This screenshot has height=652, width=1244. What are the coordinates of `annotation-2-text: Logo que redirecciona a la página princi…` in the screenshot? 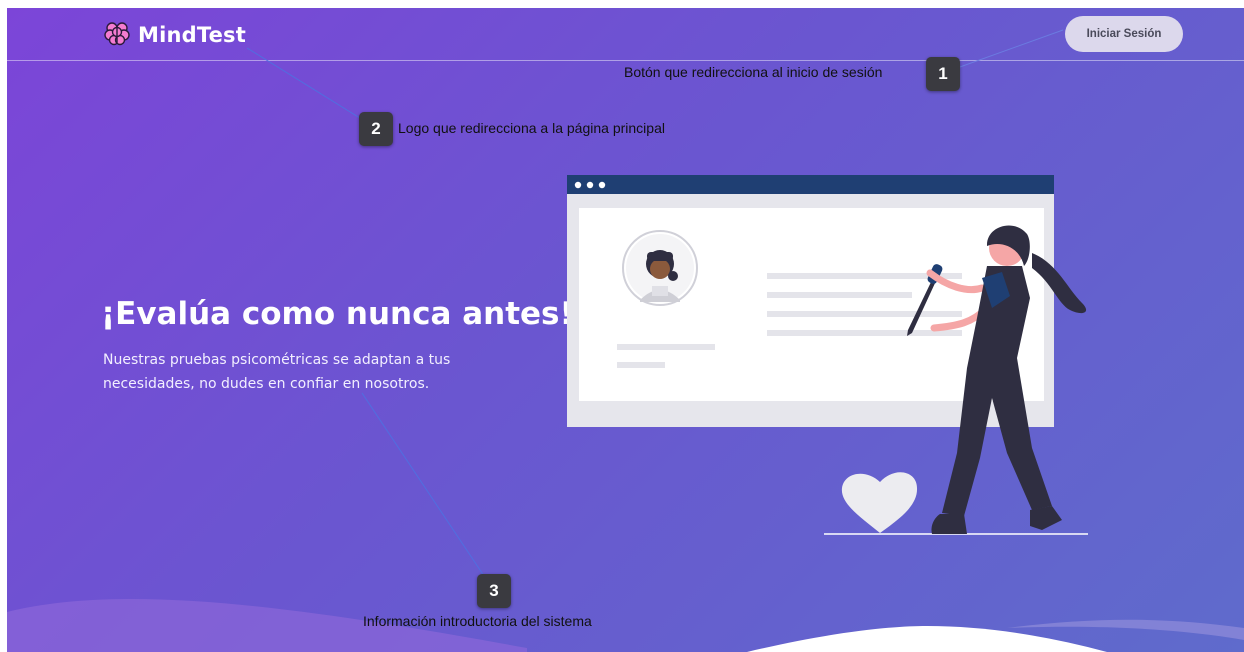 It's located at (531, 128).